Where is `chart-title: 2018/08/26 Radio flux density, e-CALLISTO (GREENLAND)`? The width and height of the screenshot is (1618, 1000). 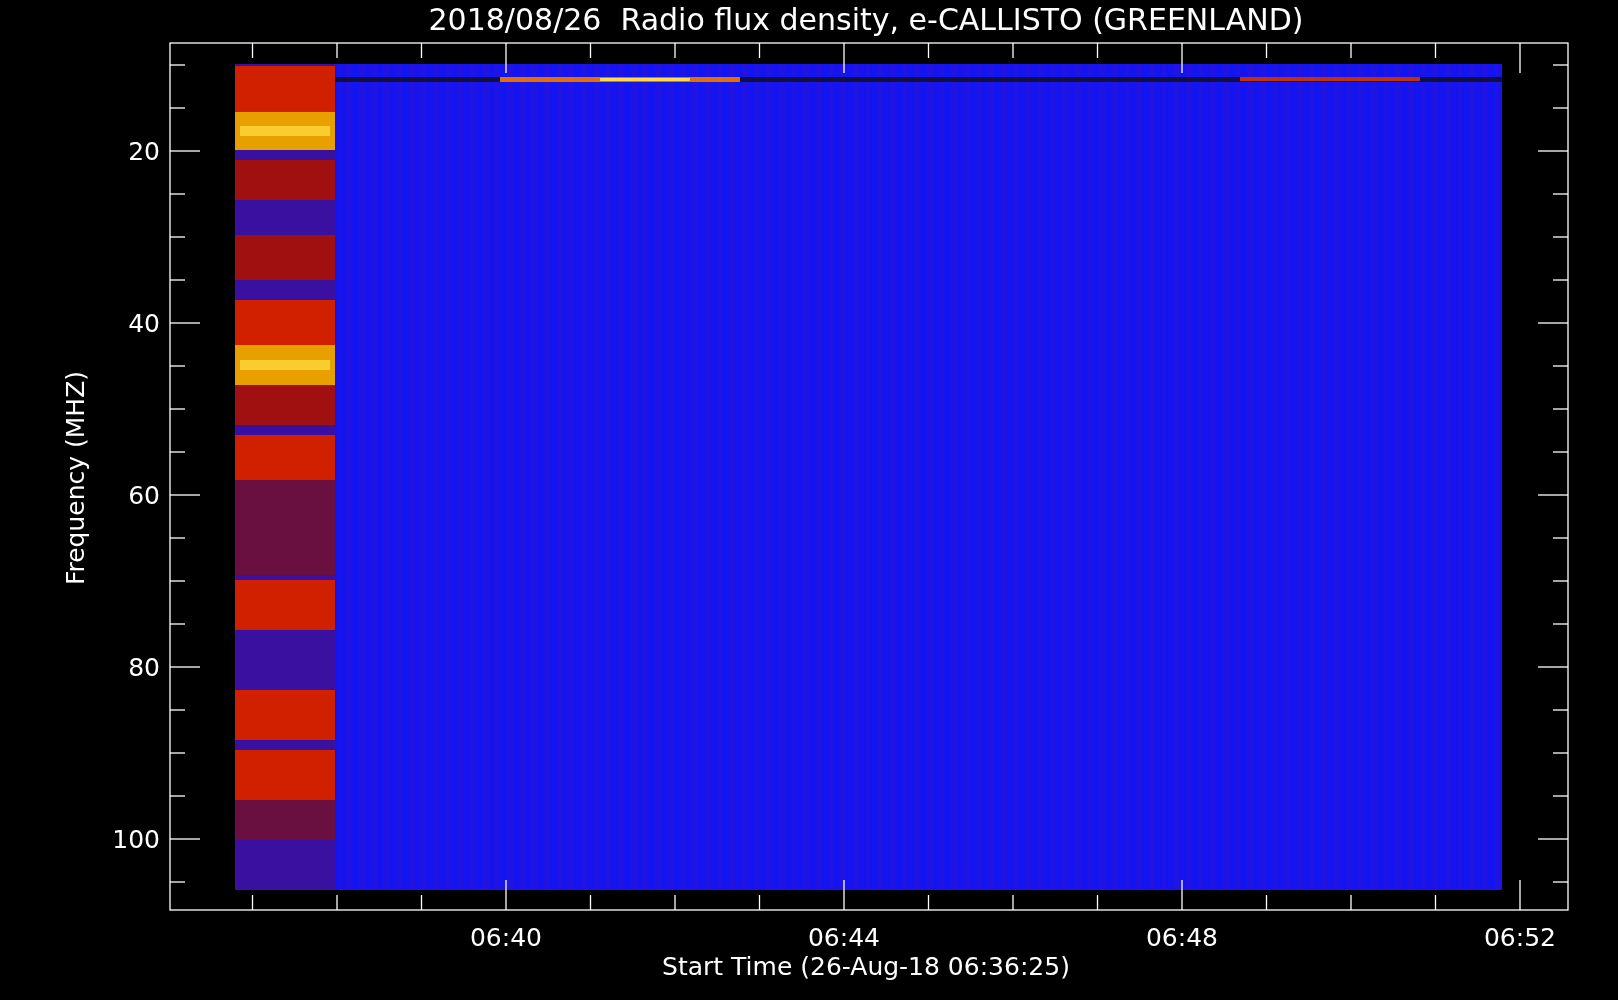 chart-title: 2018/08/26 Radio flux density, e-CALLISTO (GREENLAND) is located at coordinates (866, 19).